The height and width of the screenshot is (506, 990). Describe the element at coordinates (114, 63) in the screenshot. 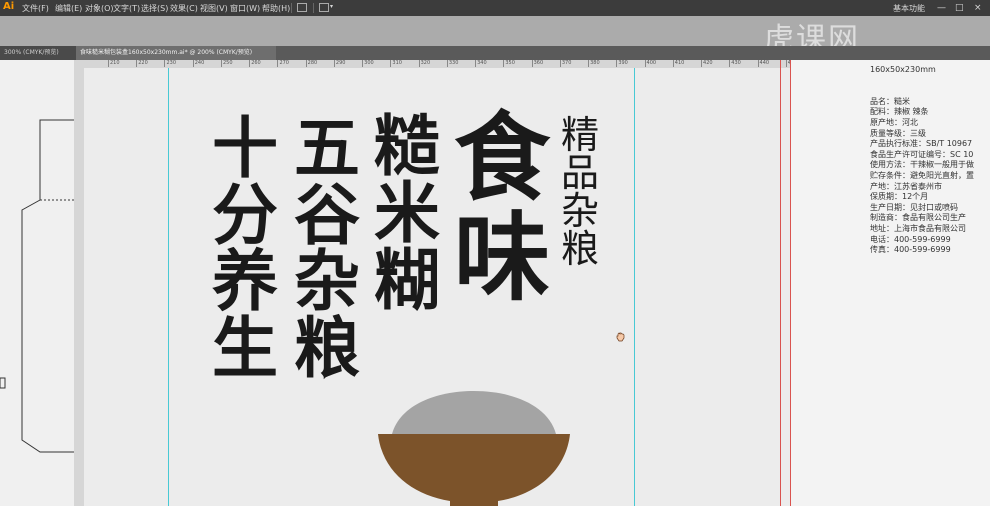

I see `ruler-tick-label: 210` at that location.